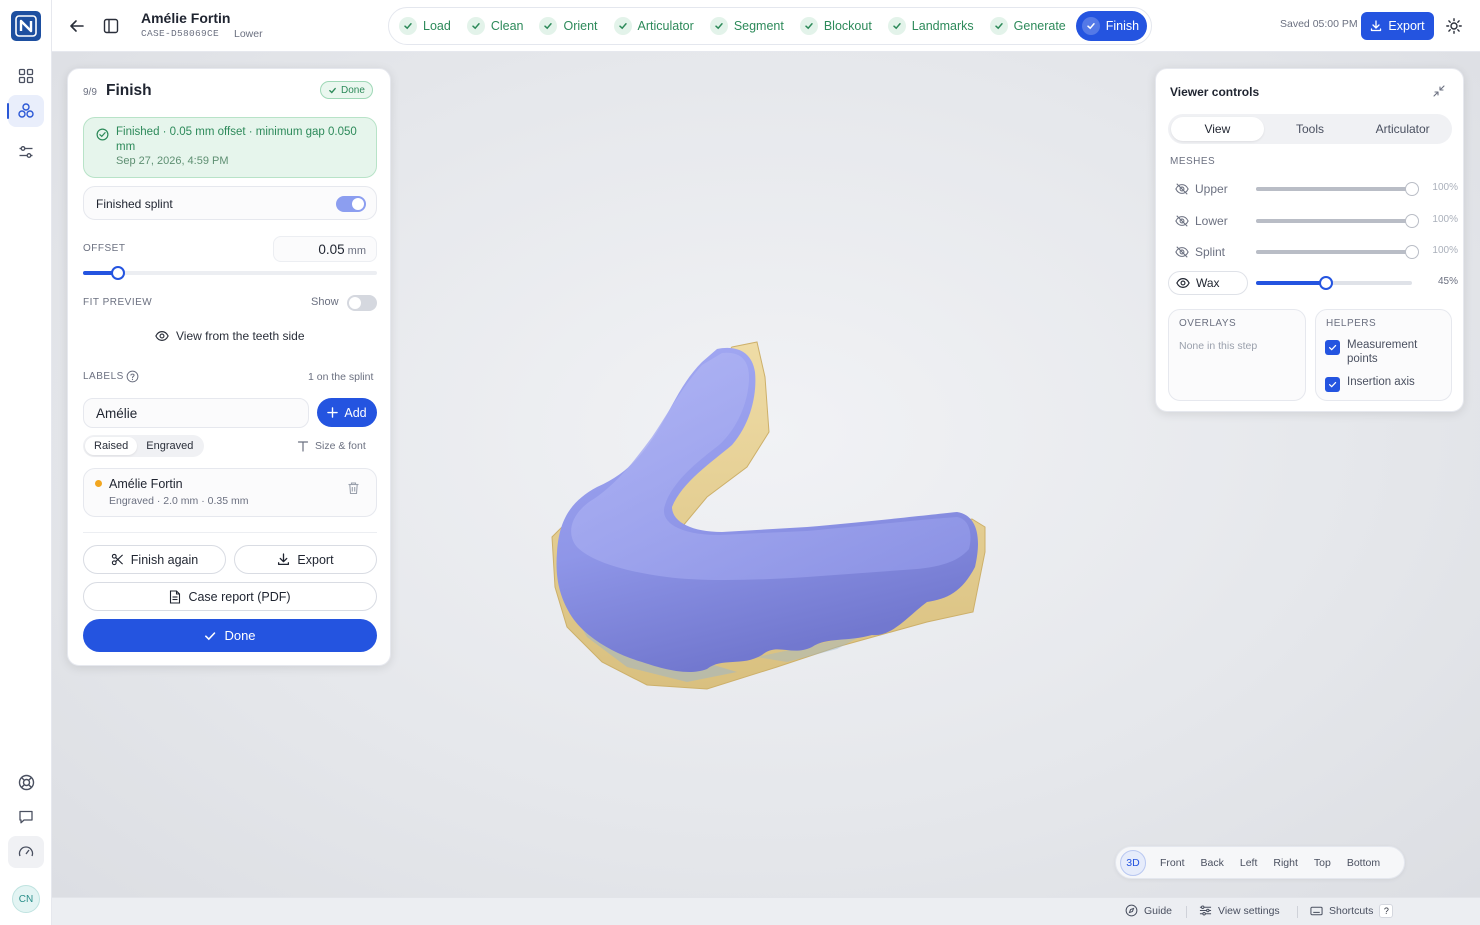  I want to click on mesh-name: Lower, so click(1211, 221).